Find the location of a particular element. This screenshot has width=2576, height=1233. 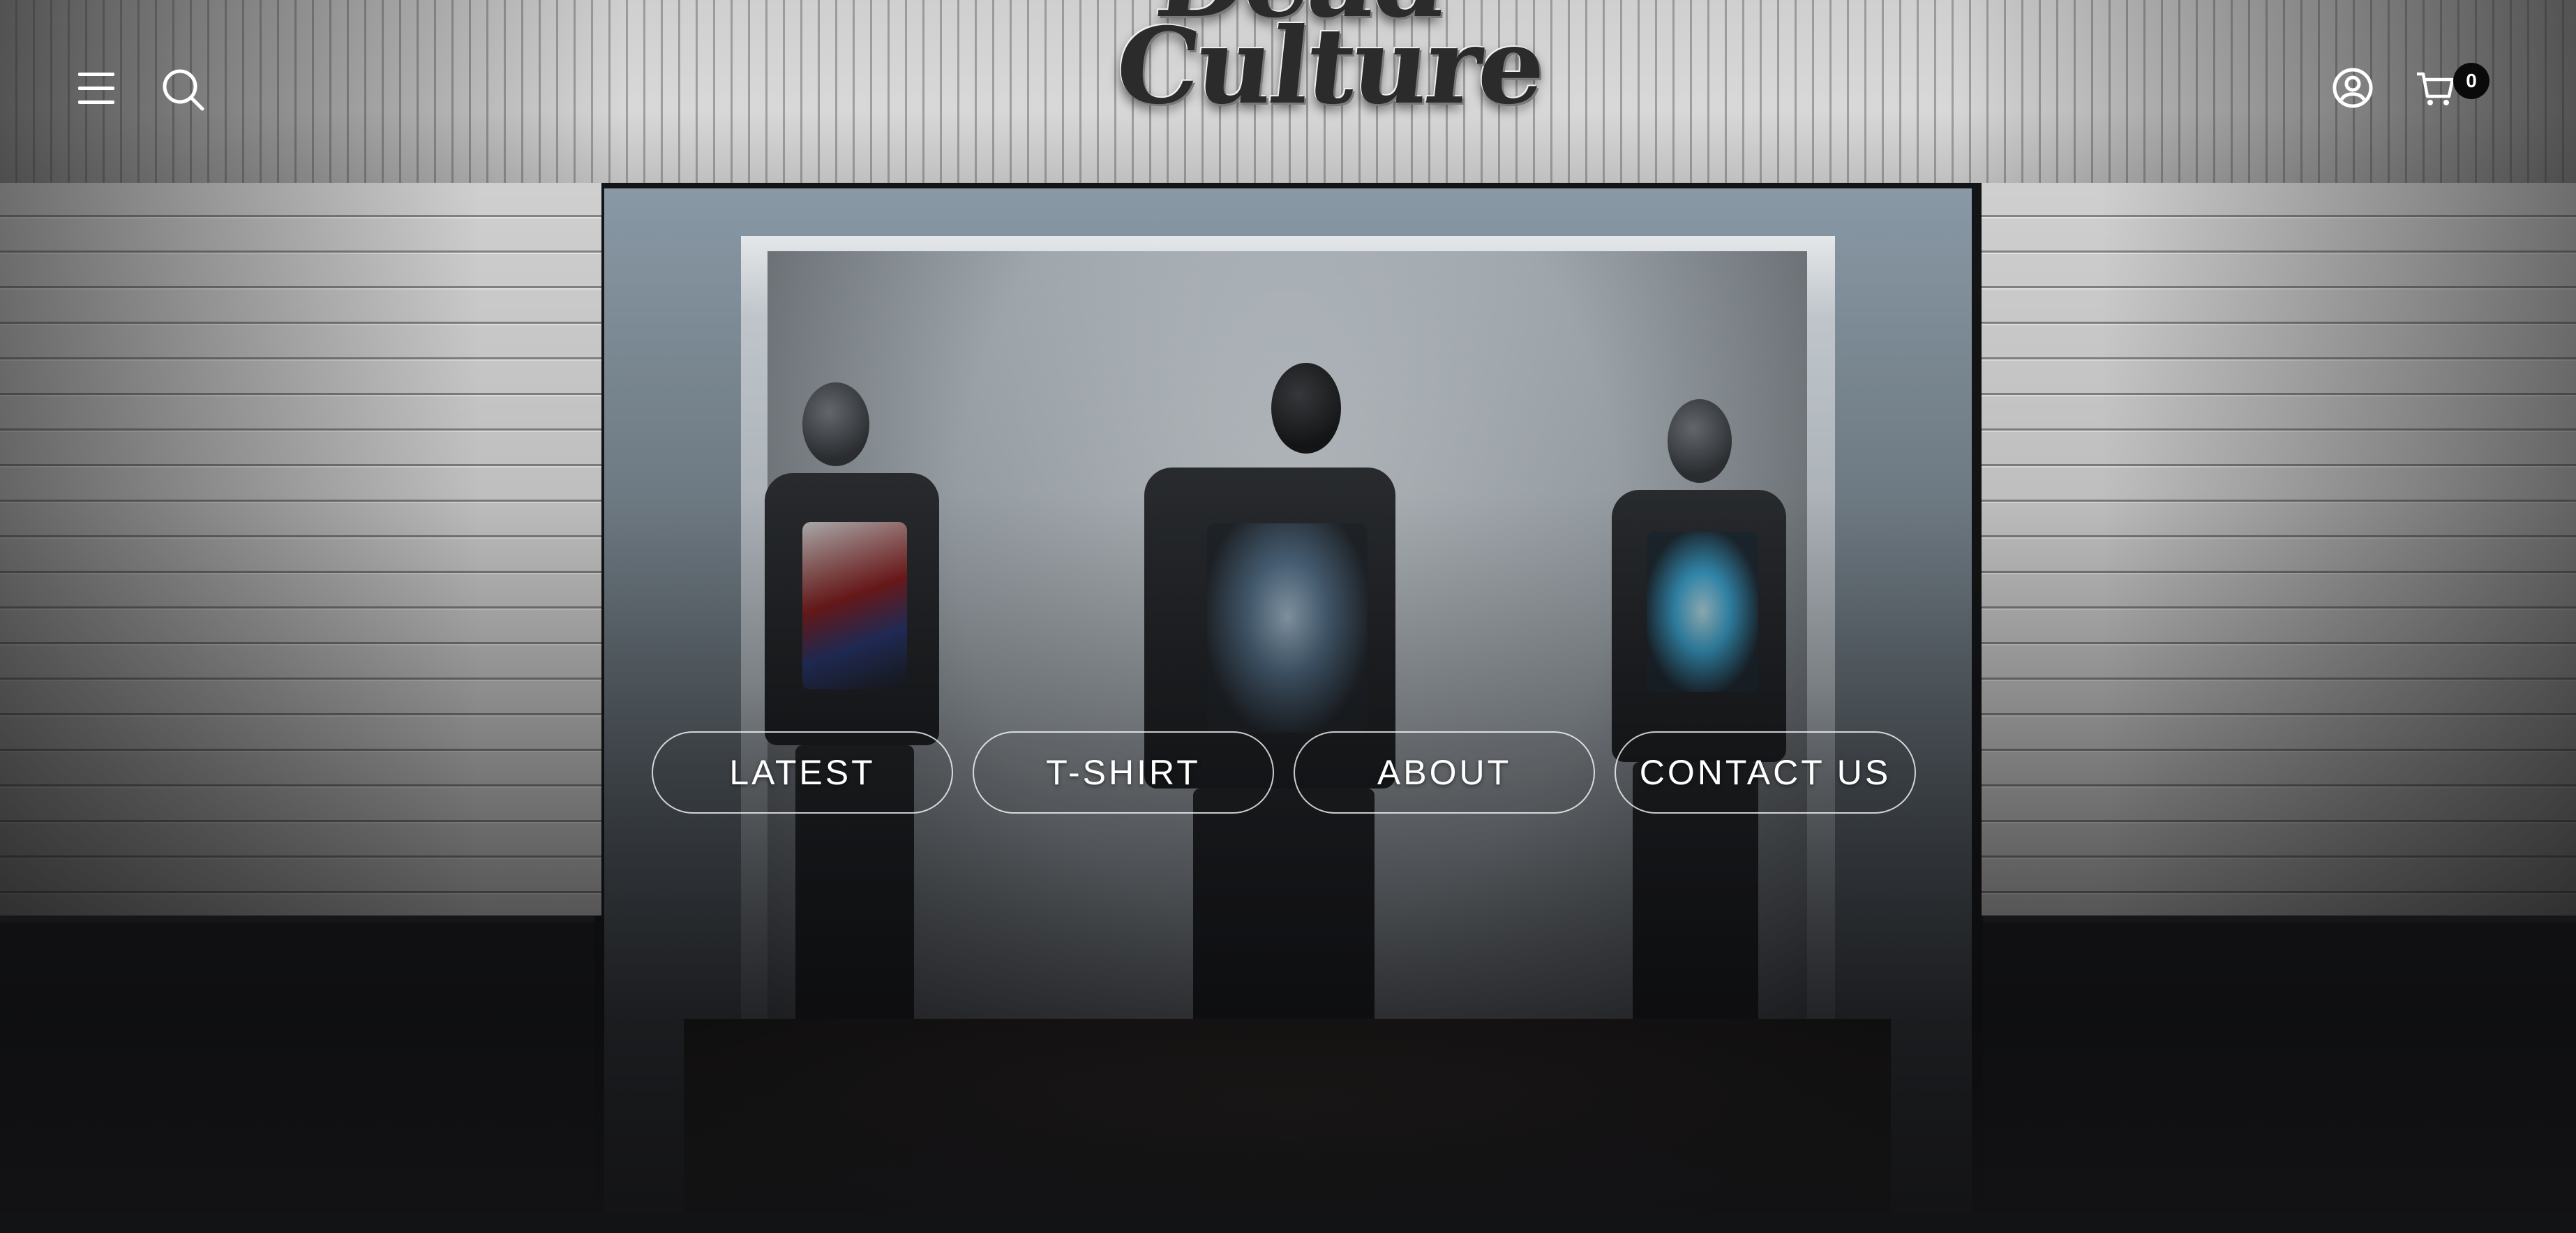

t-shirt-button: T-SHIRT is located at coordinates (1123, 772).